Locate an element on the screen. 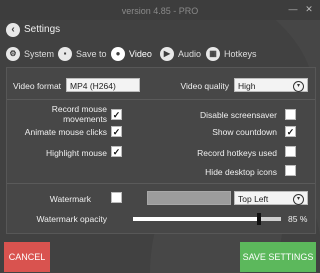  video-quality-label: Video quality is located at coordinates (204, 86).